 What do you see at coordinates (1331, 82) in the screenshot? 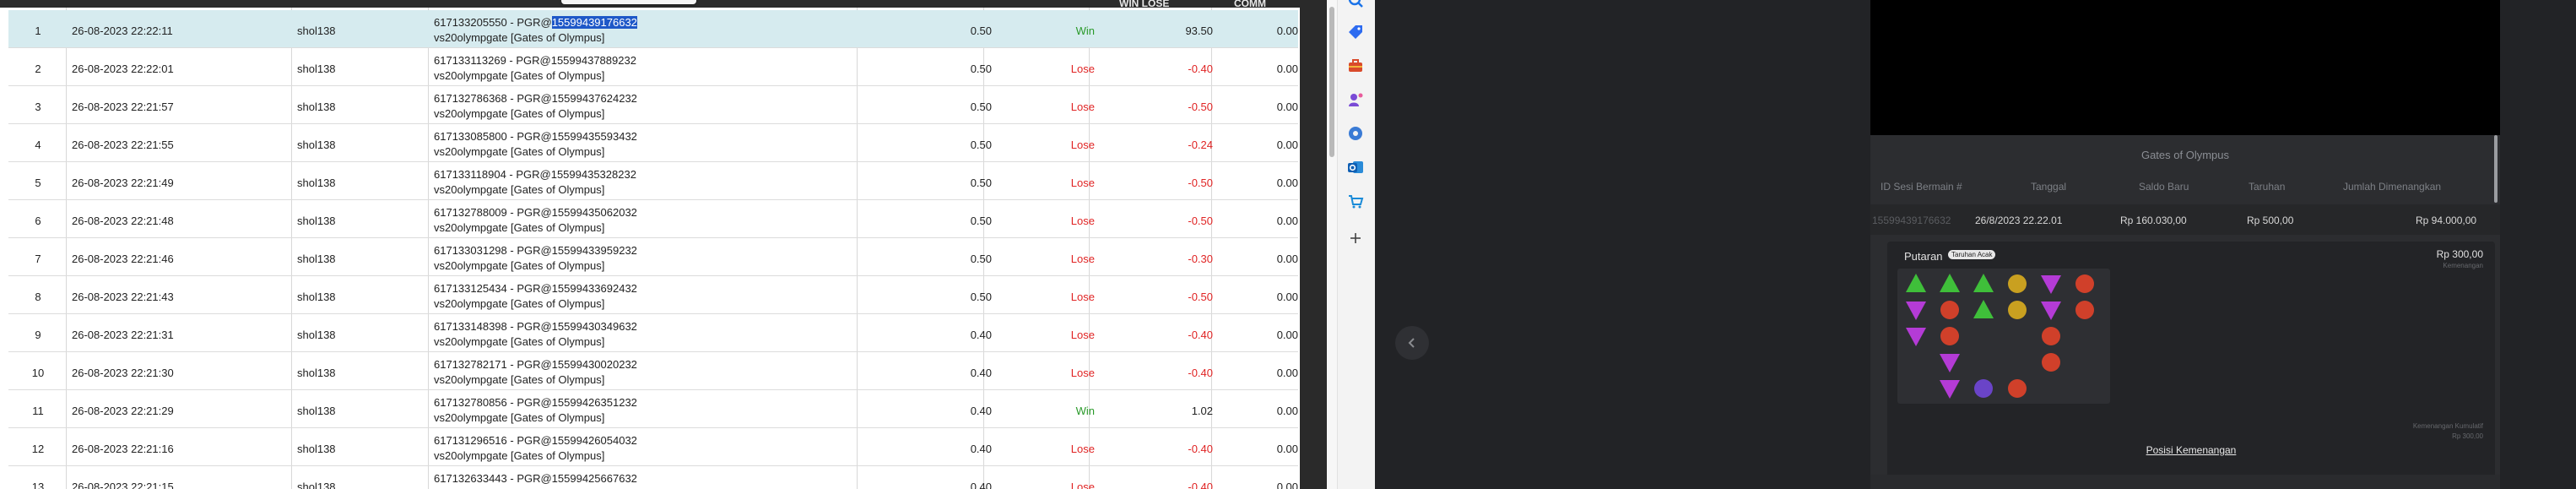
I see `table-scrollbar-thumb` at bounding box center [1331, 82].